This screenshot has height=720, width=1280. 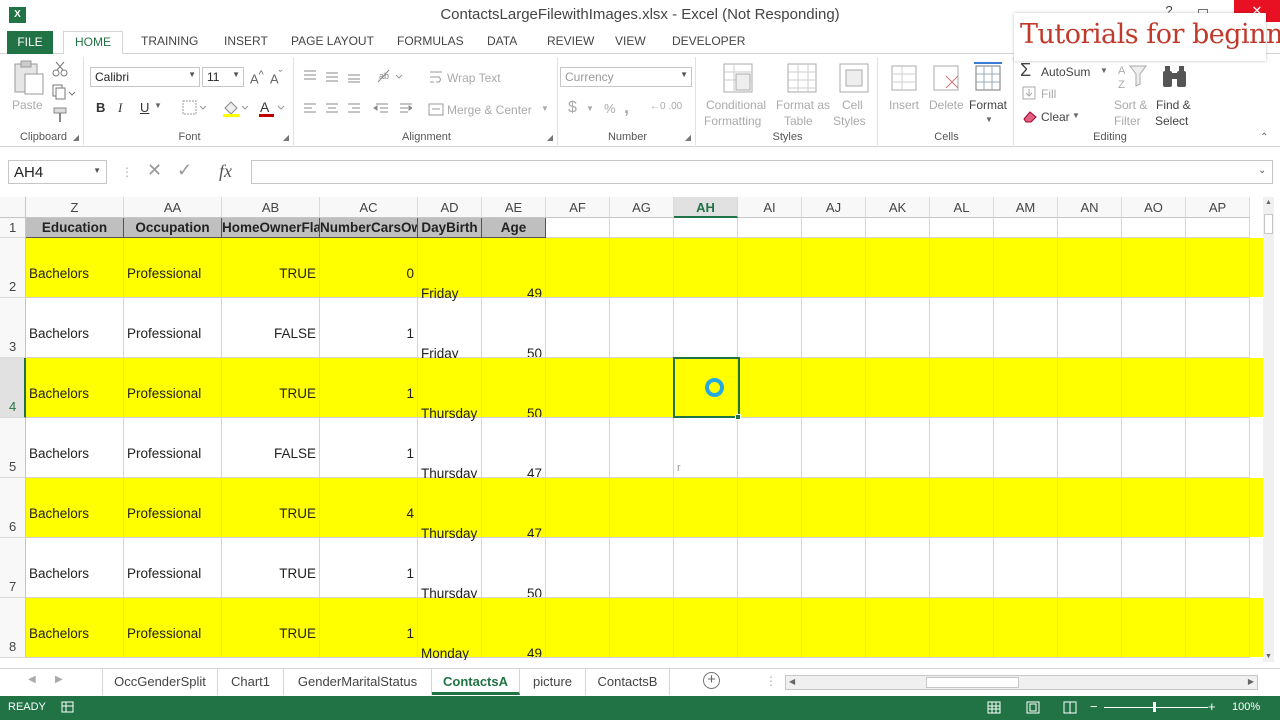 I want to click on vertical-scrollbar: ▲ ▼, so click(x=1268, y=429).